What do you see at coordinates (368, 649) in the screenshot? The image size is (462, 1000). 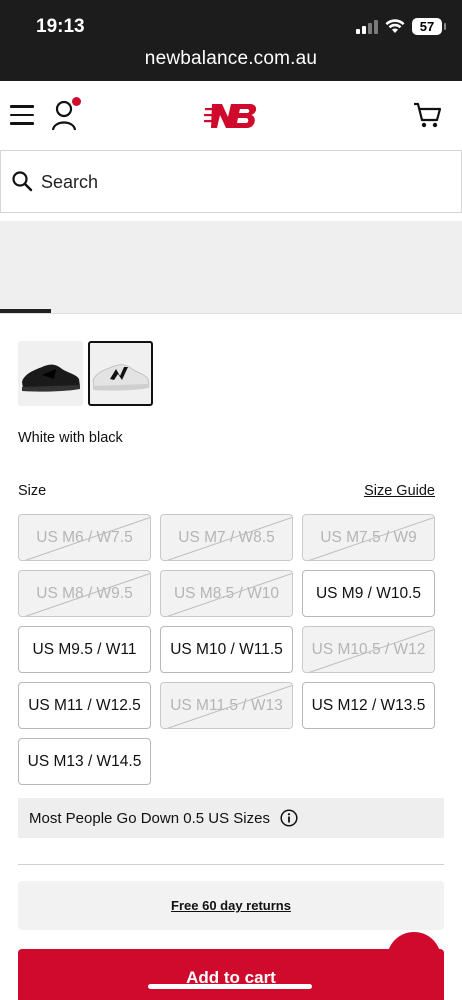 I see `size-option: US M10.5 / W12` at bounding box center [368, 649].